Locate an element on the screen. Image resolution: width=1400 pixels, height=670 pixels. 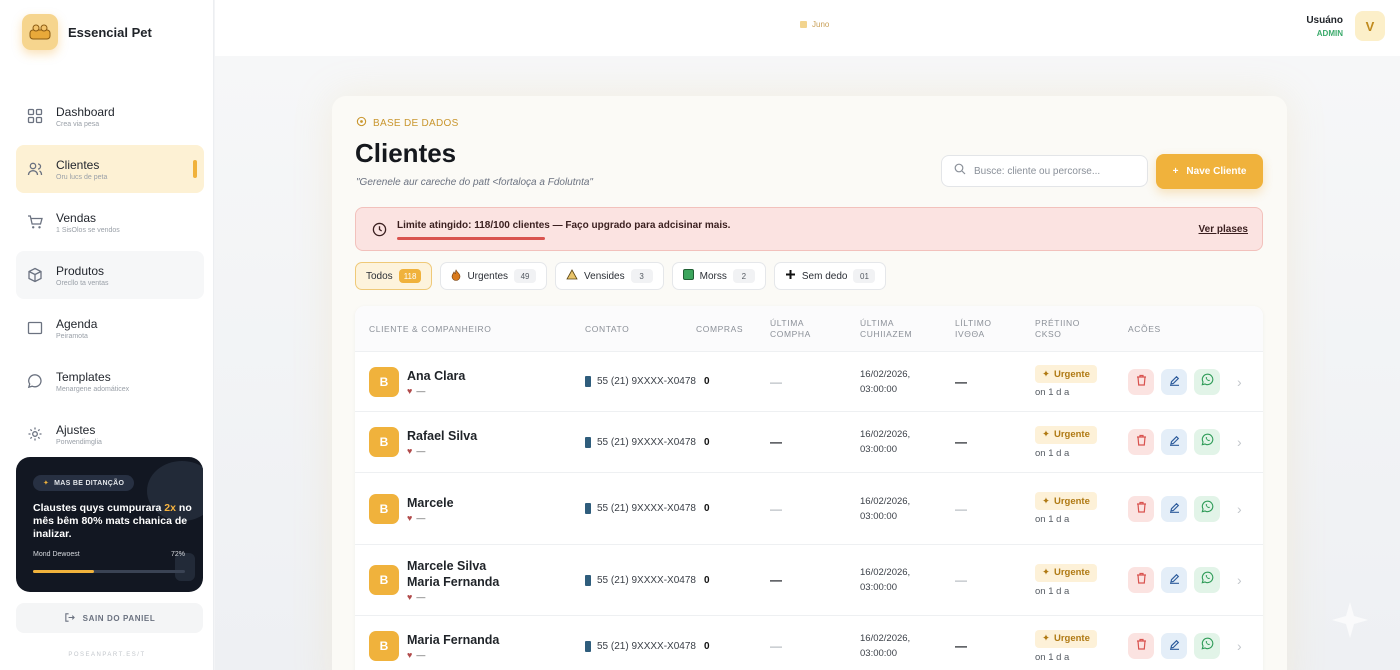
client-name: Ana Clara is located at coordinates (436, 376).